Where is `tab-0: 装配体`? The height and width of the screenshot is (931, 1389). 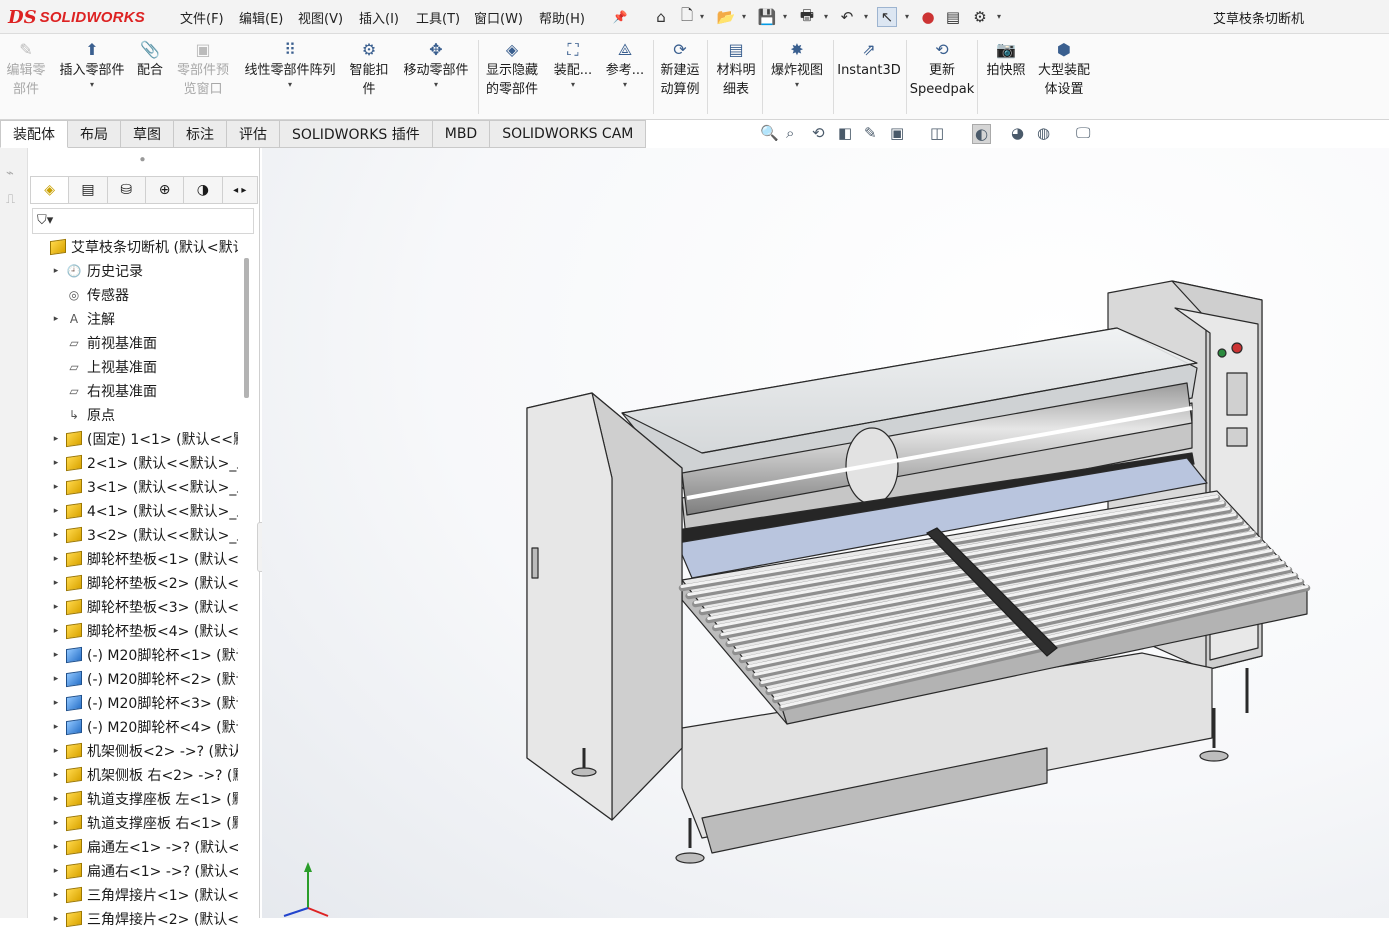 tab-0: 装配体 is located at coordinates (34, 134).